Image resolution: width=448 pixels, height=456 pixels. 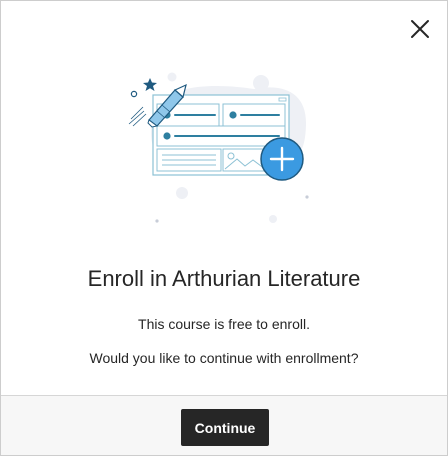 I want to click on dialog-title: Enroll in Arthurian Literature, so click(x=224, y=278).